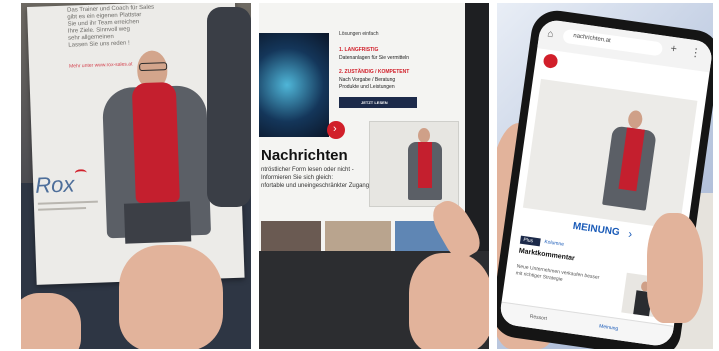 Image resolution: width=719 pixels, height=351 pixels. What do you see at coordinates (675, 268) in the screenshot?
I see `thumb-finger` at bounding box center [675, 268].